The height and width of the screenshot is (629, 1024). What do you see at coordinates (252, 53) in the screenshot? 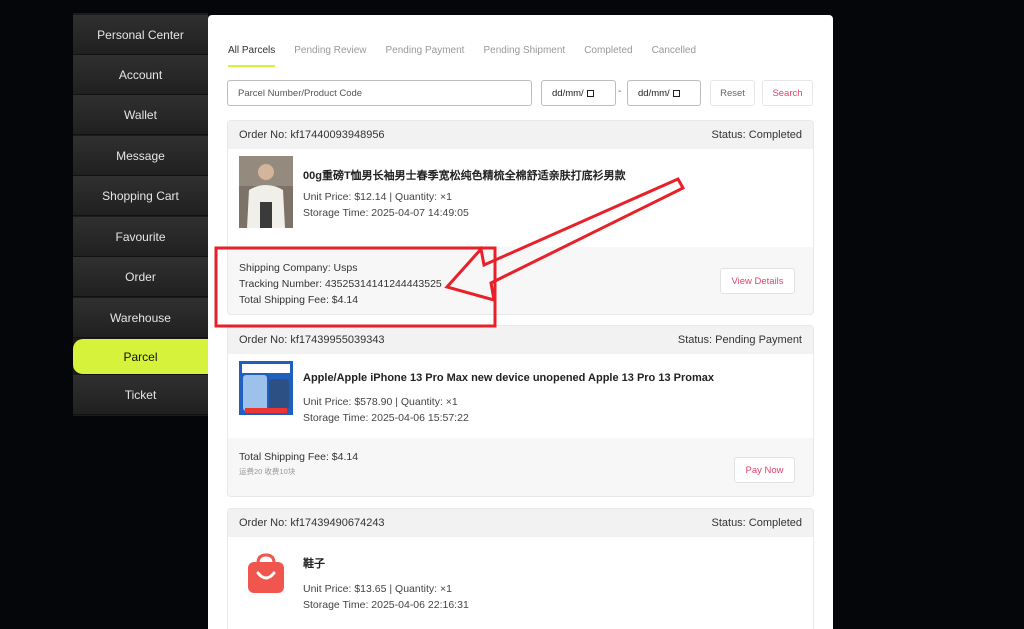
I see `tab-all-parcels: All Parcels` at bounding box center [252, 53].